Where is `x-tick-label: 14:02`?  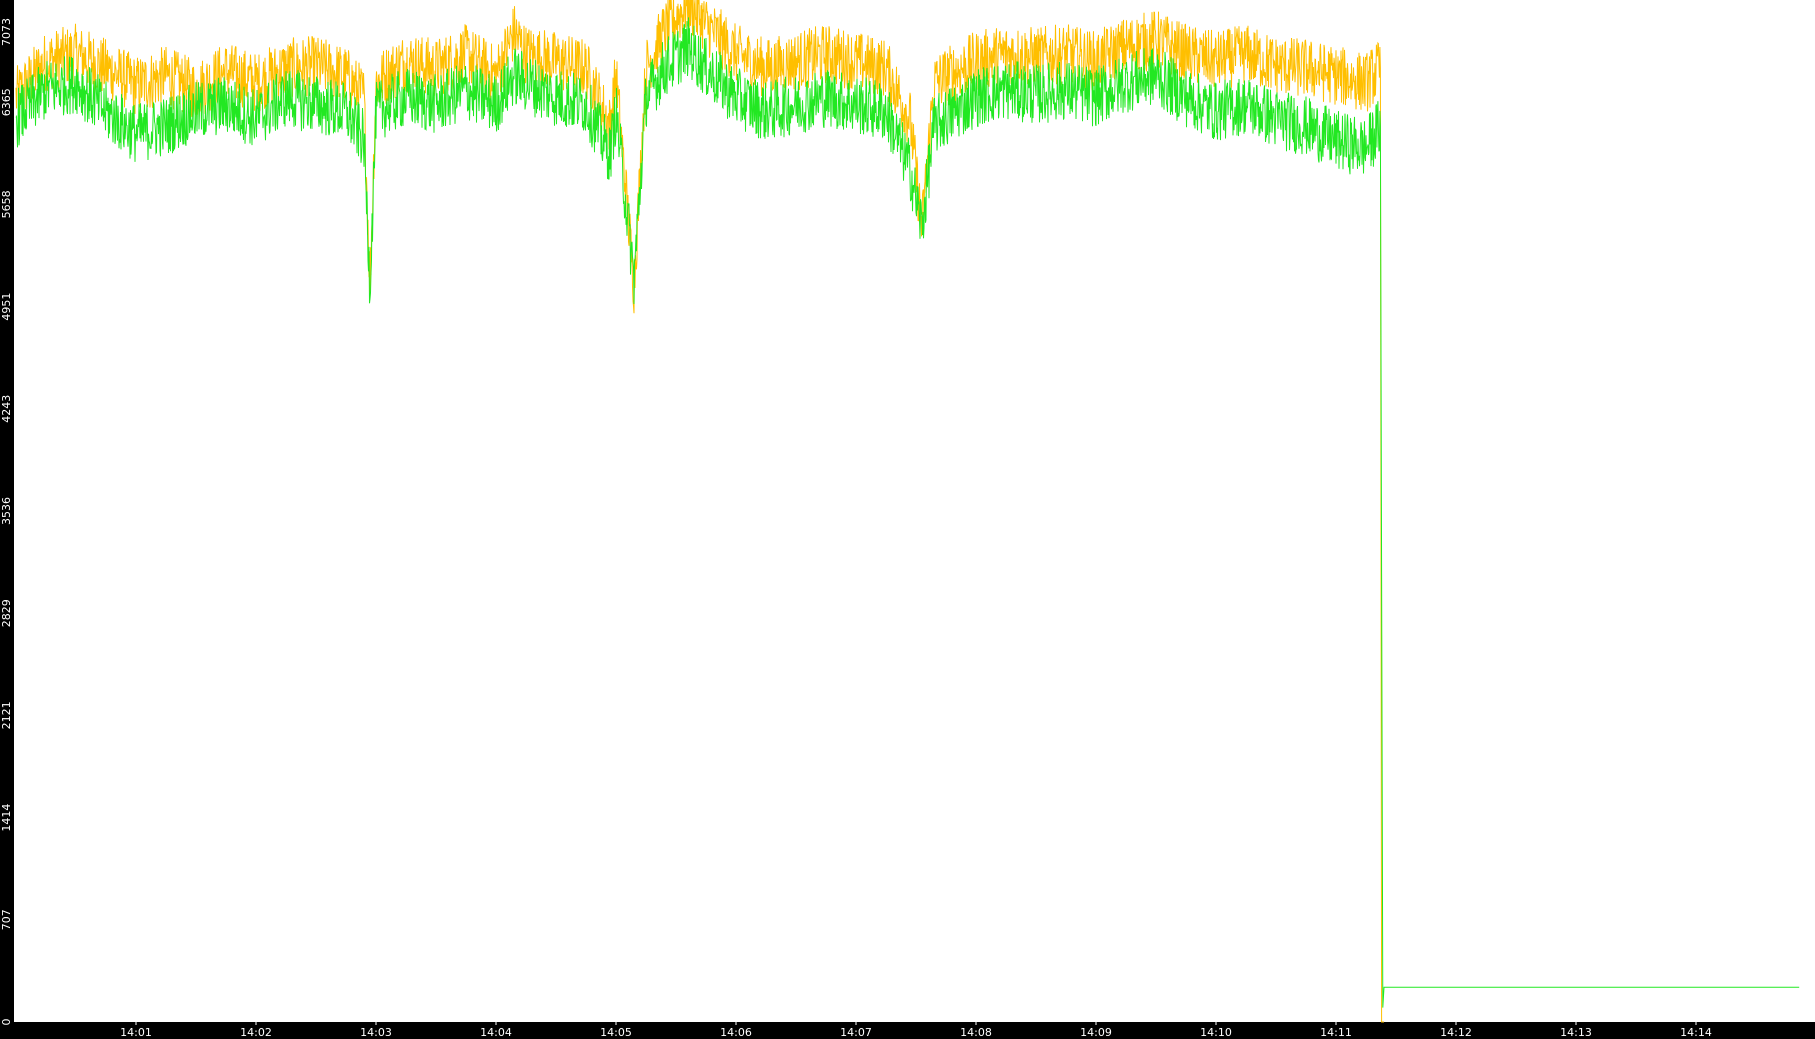
x-tick-label: 14:02 is located at coordinates (256, 1032).